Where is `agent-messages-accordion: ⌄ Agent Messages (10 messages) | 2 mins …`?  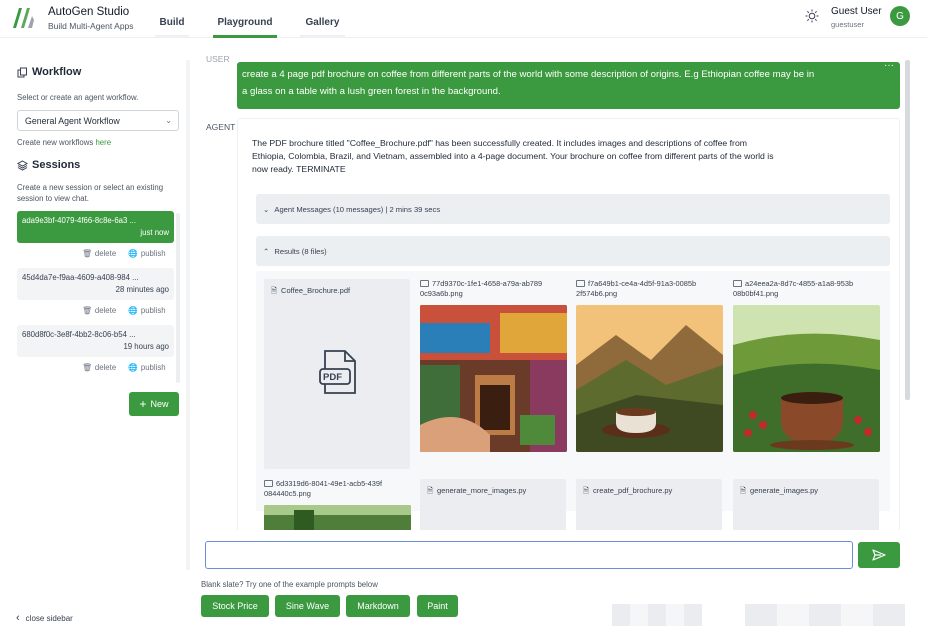 agent-messages-accordion: ⌄ Agent Messages (10 messages) | 2 mins … is located at coordinates (573, 209).